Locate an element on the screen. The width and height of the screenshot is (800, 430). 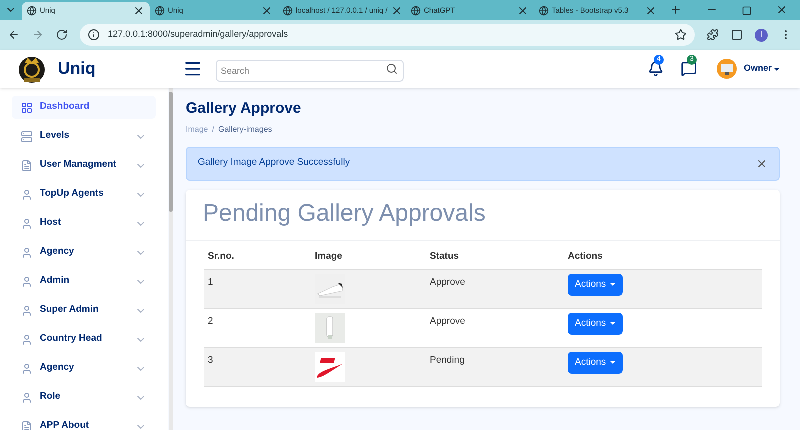
table-cell: 2 is located at coordinates (211, 321).